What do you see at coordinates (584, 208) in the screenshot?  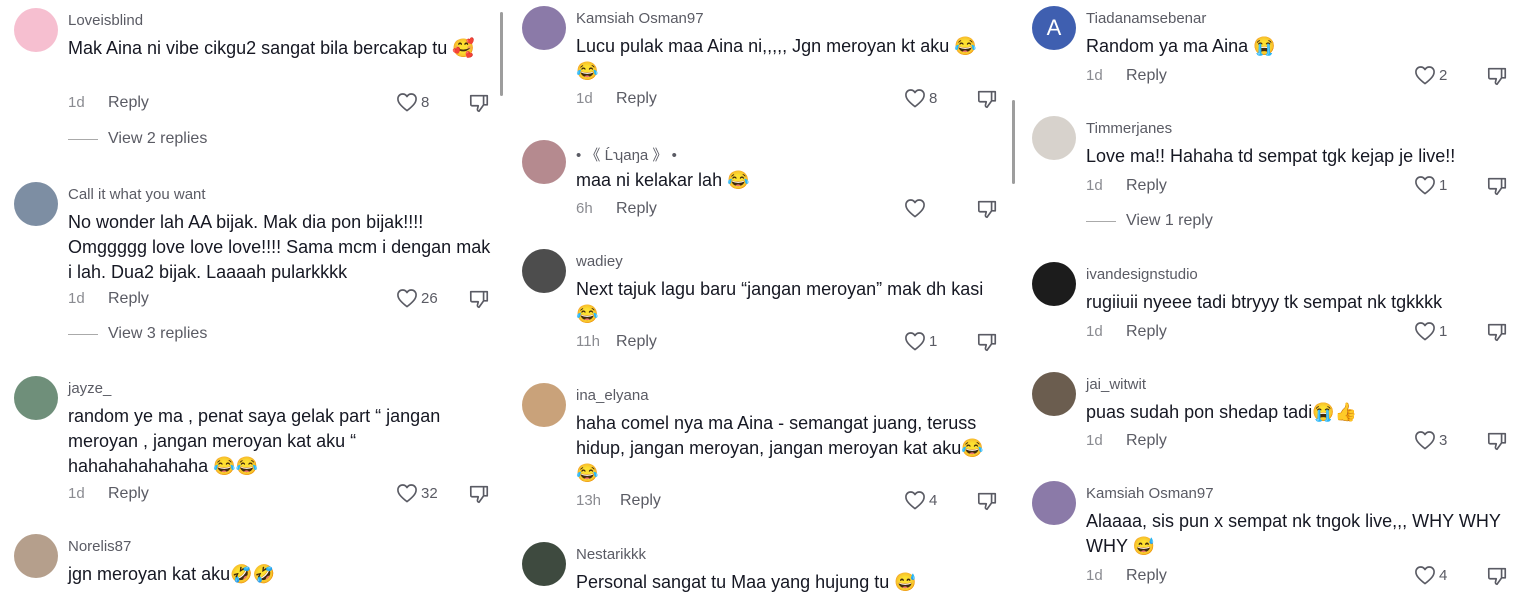 I see `comment-time: 6h` at bounding box center [584, 208].